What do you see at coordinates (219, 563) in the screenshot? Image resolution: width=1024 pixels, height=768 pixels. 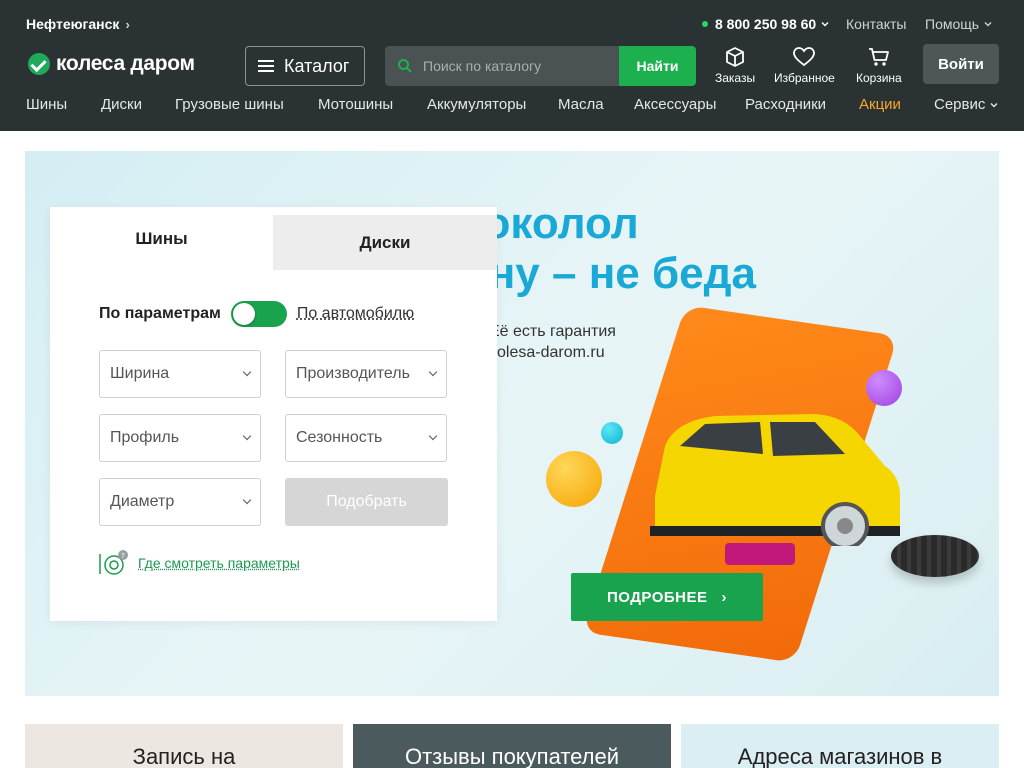 I see `where-params-label: Где смотреть параметры` at bounding box center [219, 563].